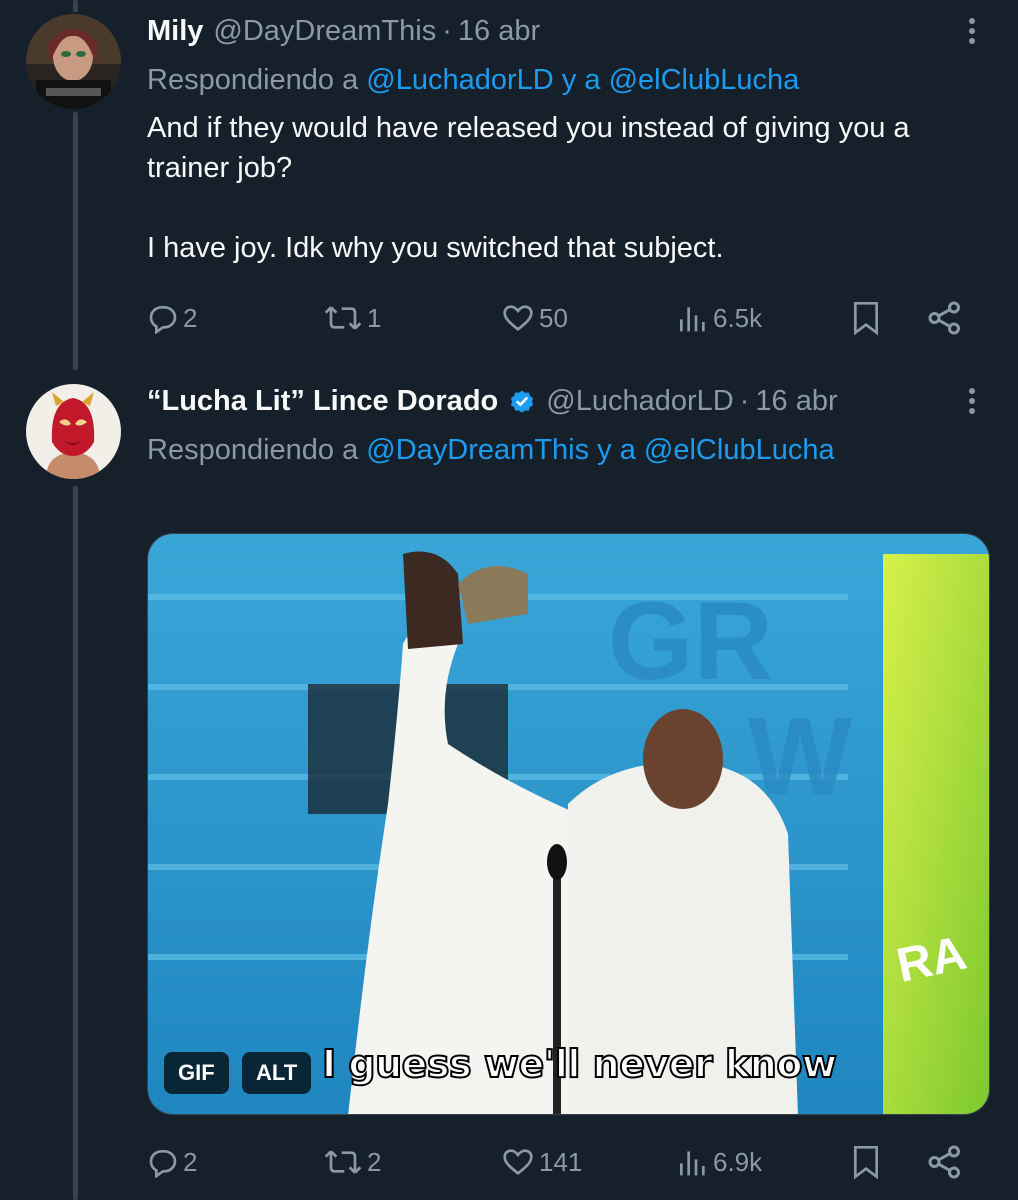  Describe the element at coordinates (75, 843) in the screenshot. I see `thread-line-bottom` at that location.